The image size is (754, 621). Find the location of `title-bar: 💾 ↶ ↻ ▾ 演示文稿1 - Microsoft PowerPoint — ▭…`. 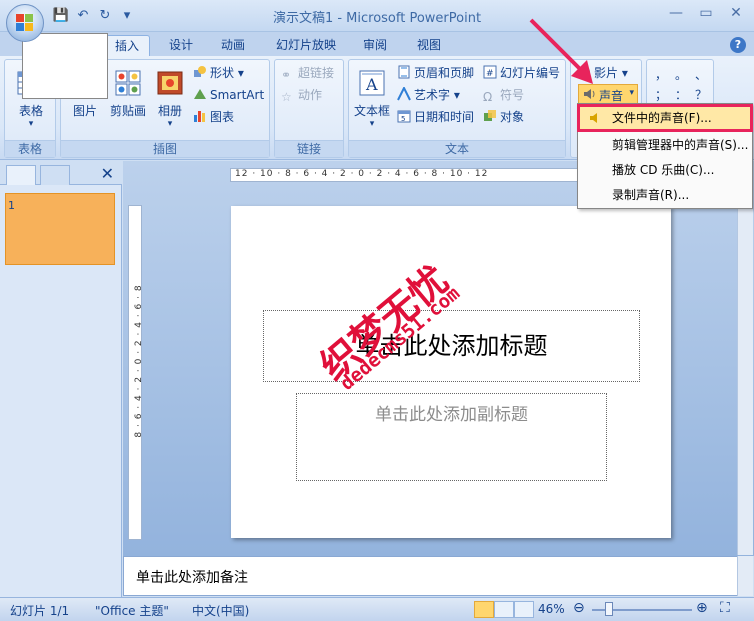

title-bar: 💾 ↶ ↻ ▾ 演示文稿1 - Microsoft PowerPoint — ▭… is located at coordinates (377, 16).